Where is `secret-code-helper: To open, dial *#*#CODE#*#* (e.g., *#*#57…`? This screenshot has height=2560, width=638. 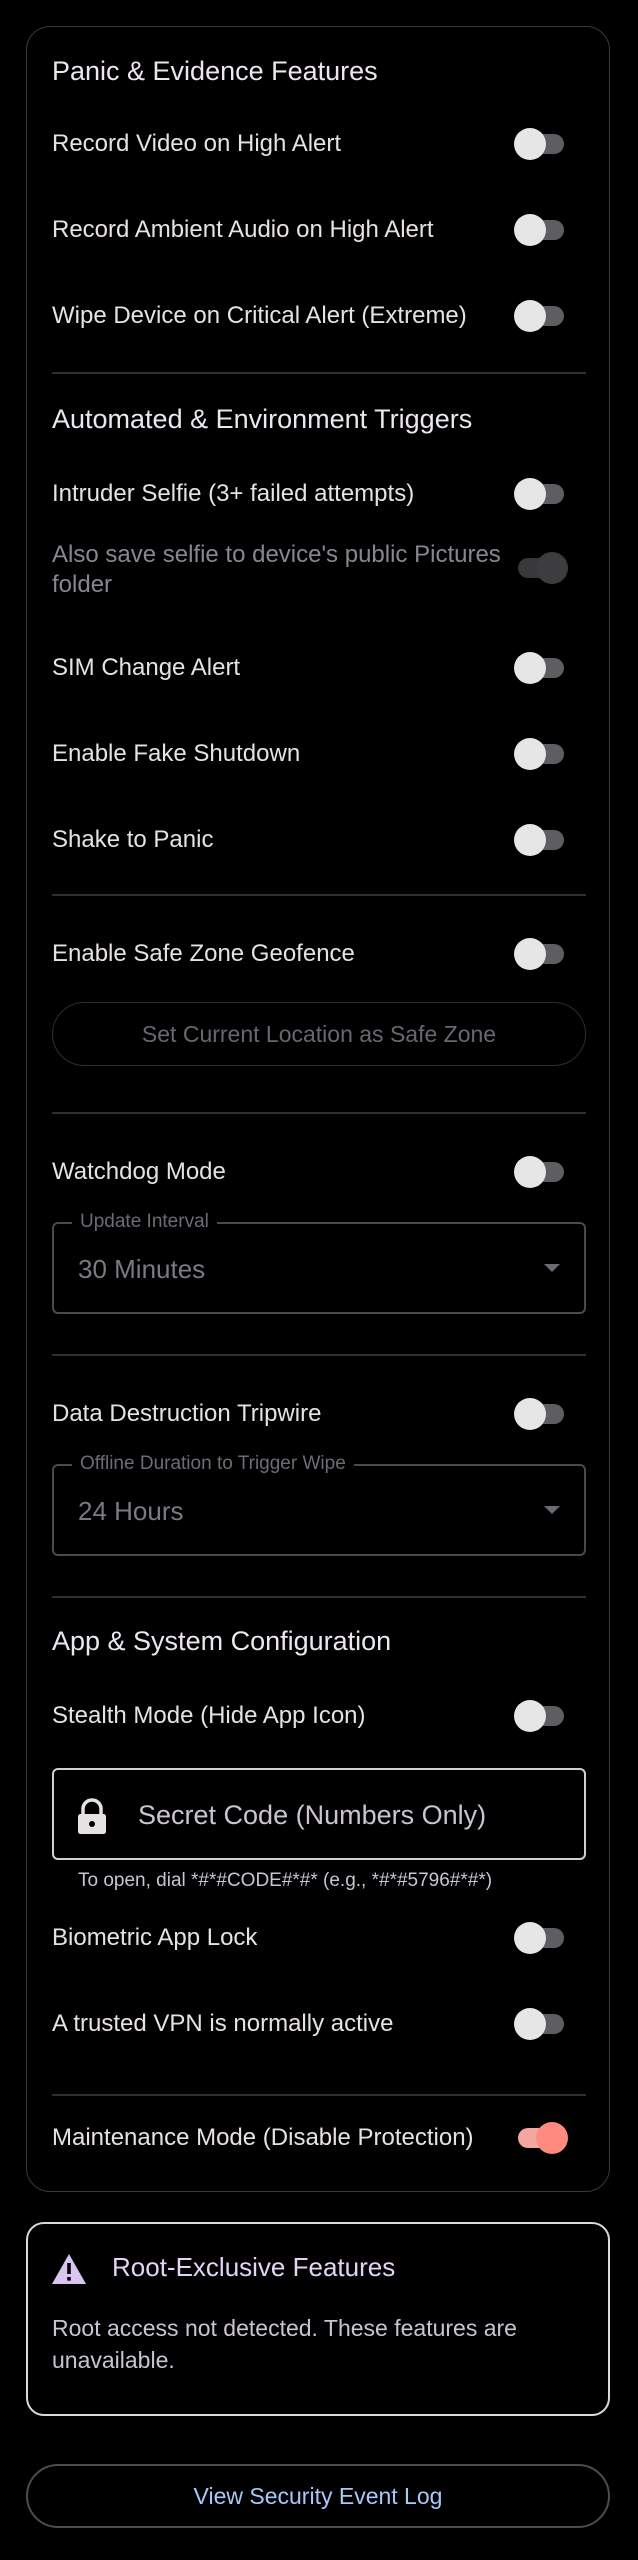 secret-code-helper: To open, dial *#*#CODE#*#* (e.g., *#*#57… is located at coordinates (285, 1880).